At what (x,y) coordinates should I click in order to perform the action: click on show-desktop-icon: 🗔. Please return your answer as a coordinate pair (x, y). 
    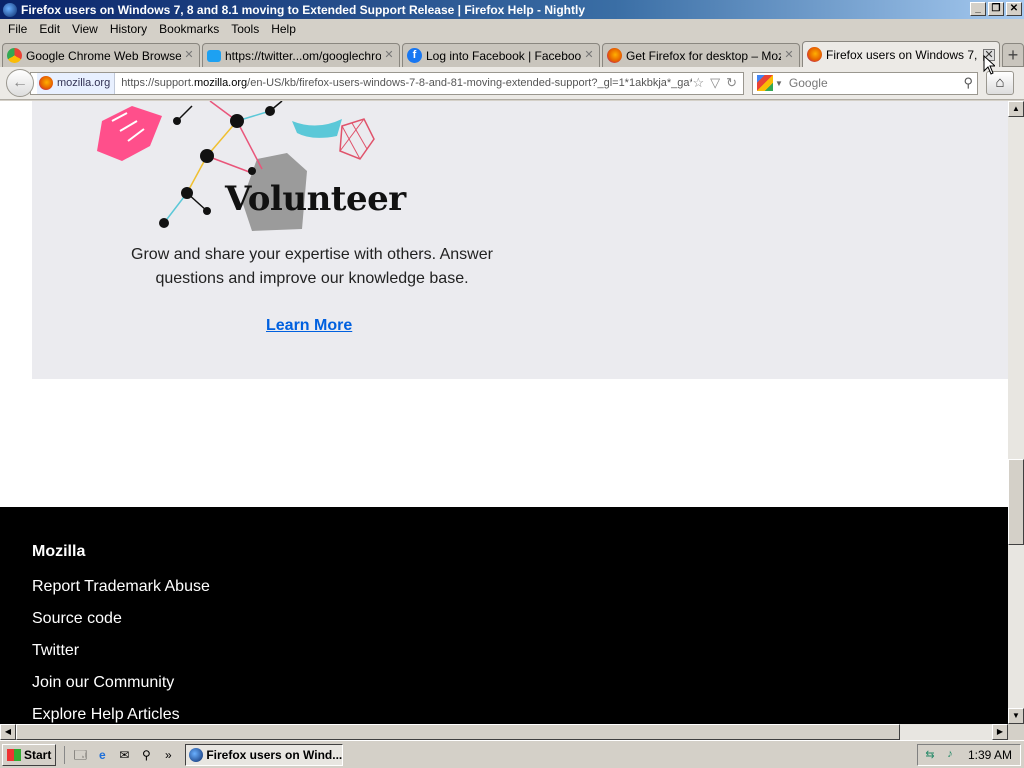
    Looking at the image, I should click on (80, 755).